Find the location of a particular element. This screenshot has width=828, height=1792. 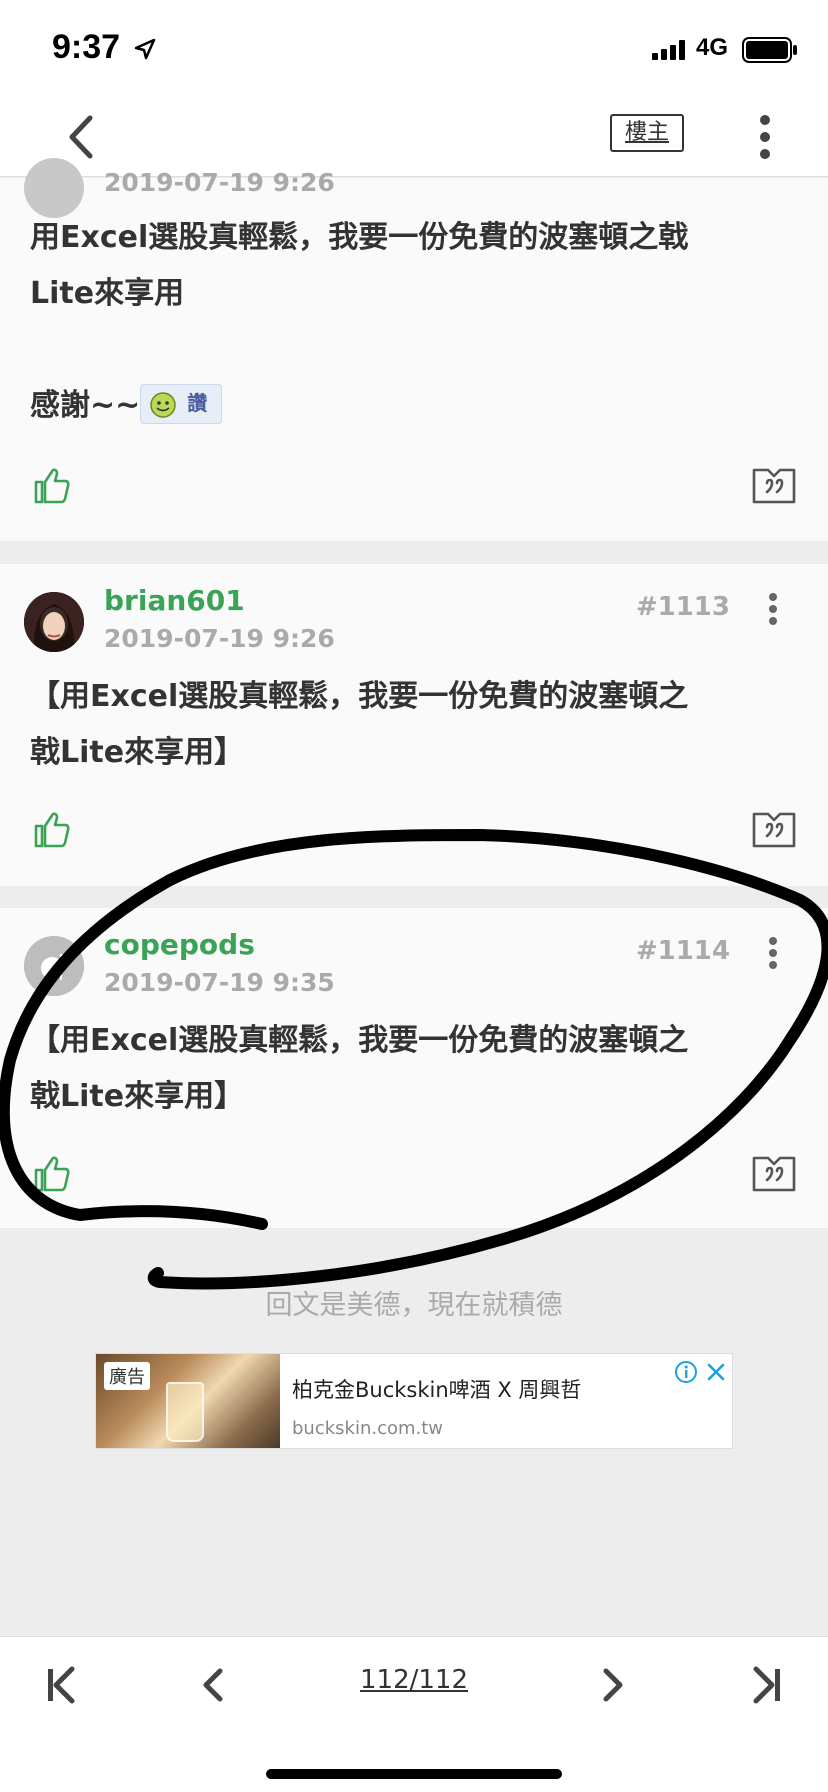

next-page-icon is located at coordinates (613, 1685).